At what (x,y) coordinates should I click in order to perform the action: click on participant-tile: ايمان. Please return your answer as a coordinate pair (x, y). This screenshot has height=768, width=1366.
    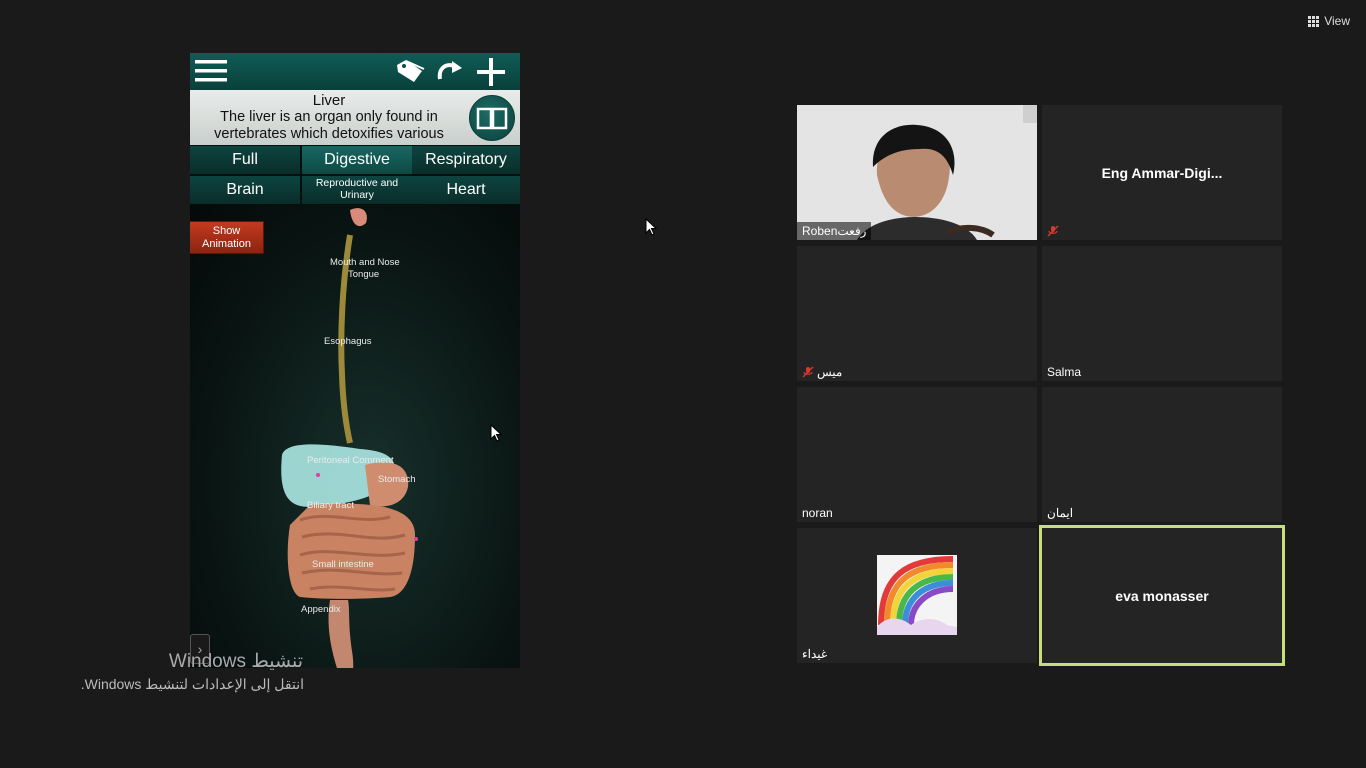
    Looking at the image, I should click on (1162, 454).